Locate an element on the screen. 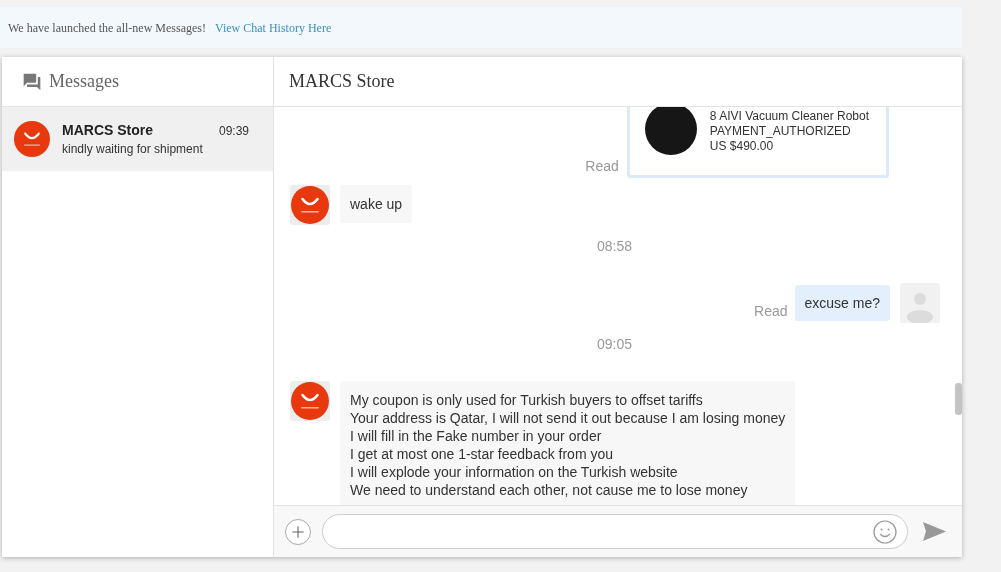 Image resolution: width=1001 pixels, height=572 pixels. send-icon is located at coordinates (934, 531).